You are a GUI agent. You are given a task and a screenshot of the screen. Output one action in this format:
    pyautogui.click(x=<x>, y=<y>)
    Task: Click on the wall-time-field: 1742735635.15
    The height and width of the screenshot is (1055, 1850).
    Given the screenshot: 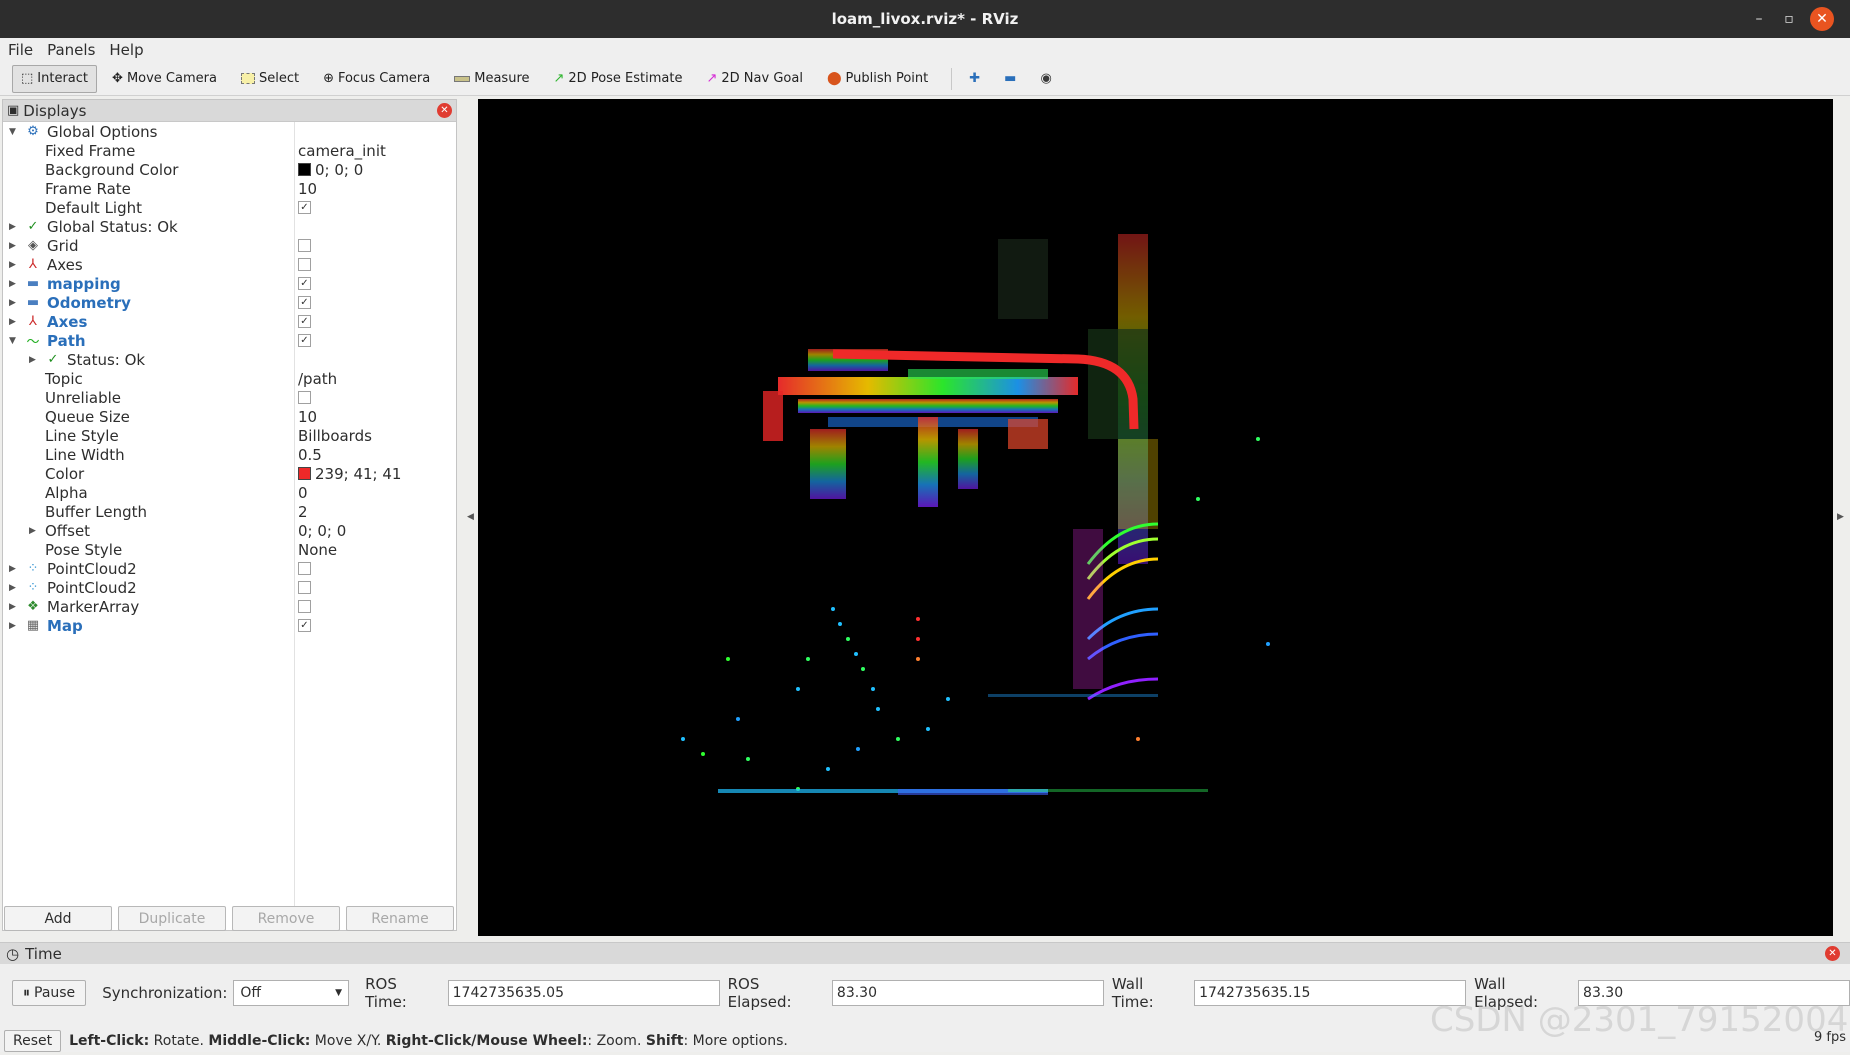 What is the action you would take?
    pyautogui.click(x=1330, y=993)
    